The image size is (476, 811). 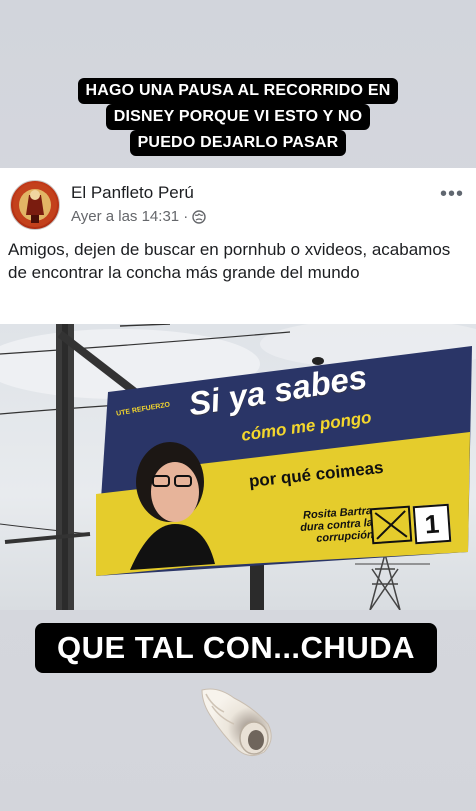 What do you see at coordinates (432, 524) in the screenshot?
I see `billboard-ballot-number: 1` at bounding box center [432, 524].